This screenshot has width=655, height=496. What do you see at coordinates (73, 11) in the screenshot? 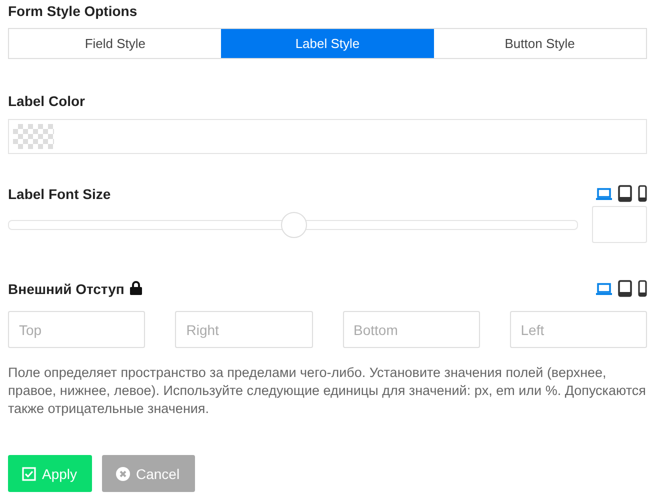
I see `section-title: Form Style Options` at bounding box center [73, 11].